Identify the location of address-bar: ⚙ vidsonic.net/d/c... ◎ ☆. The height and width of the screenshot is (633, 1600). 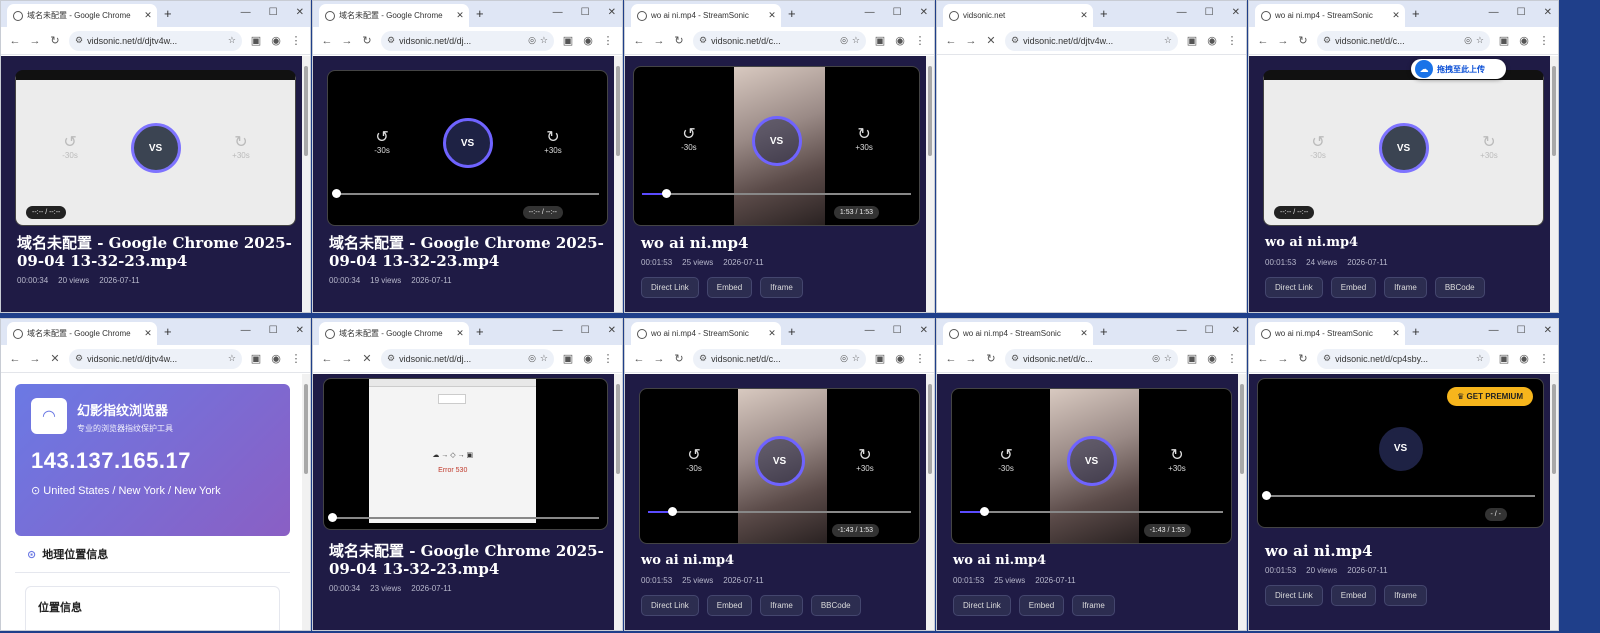
(779, 358).